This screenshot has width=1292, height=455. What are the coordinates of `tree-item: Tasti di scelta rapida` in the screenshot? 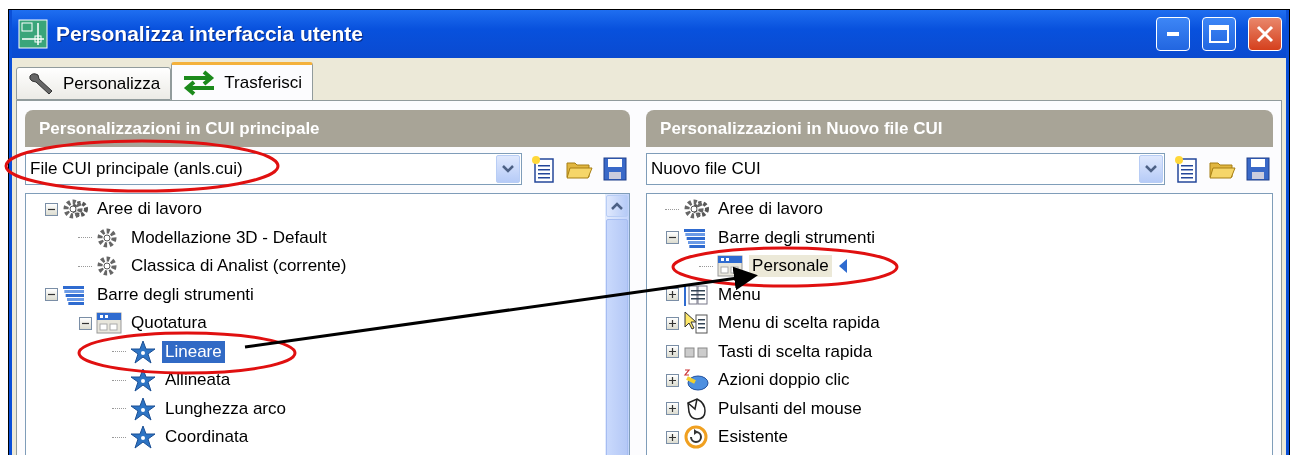 It's located at (795, 351).